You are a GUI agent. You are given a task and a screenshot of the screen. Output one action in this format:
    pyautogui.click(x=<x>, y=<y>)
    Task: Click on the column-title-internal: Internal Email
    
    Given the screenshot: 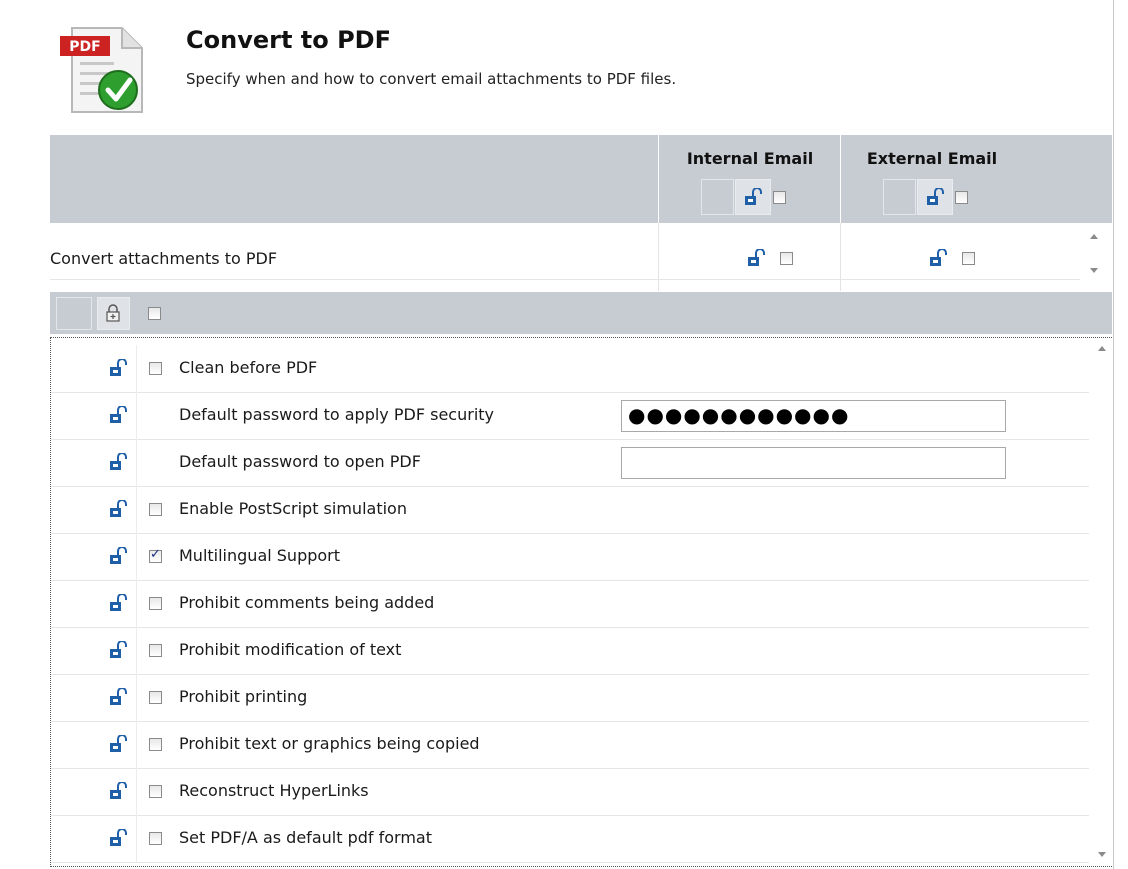 What is the action you would take?
    pyautogui.click(x=750, y=158)
    